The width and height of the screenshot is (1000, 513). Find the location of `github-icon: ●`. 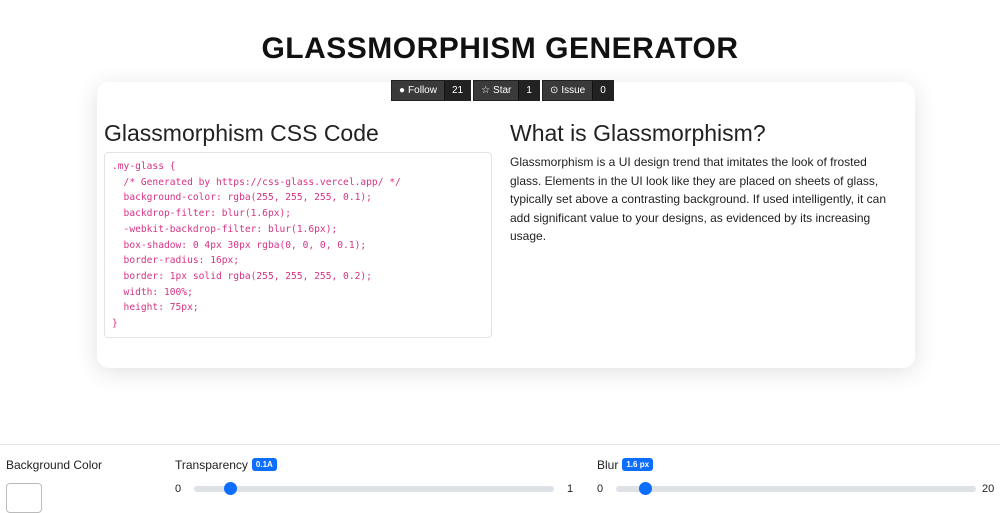

github-icon: ● is located at coordinates (402, 90).